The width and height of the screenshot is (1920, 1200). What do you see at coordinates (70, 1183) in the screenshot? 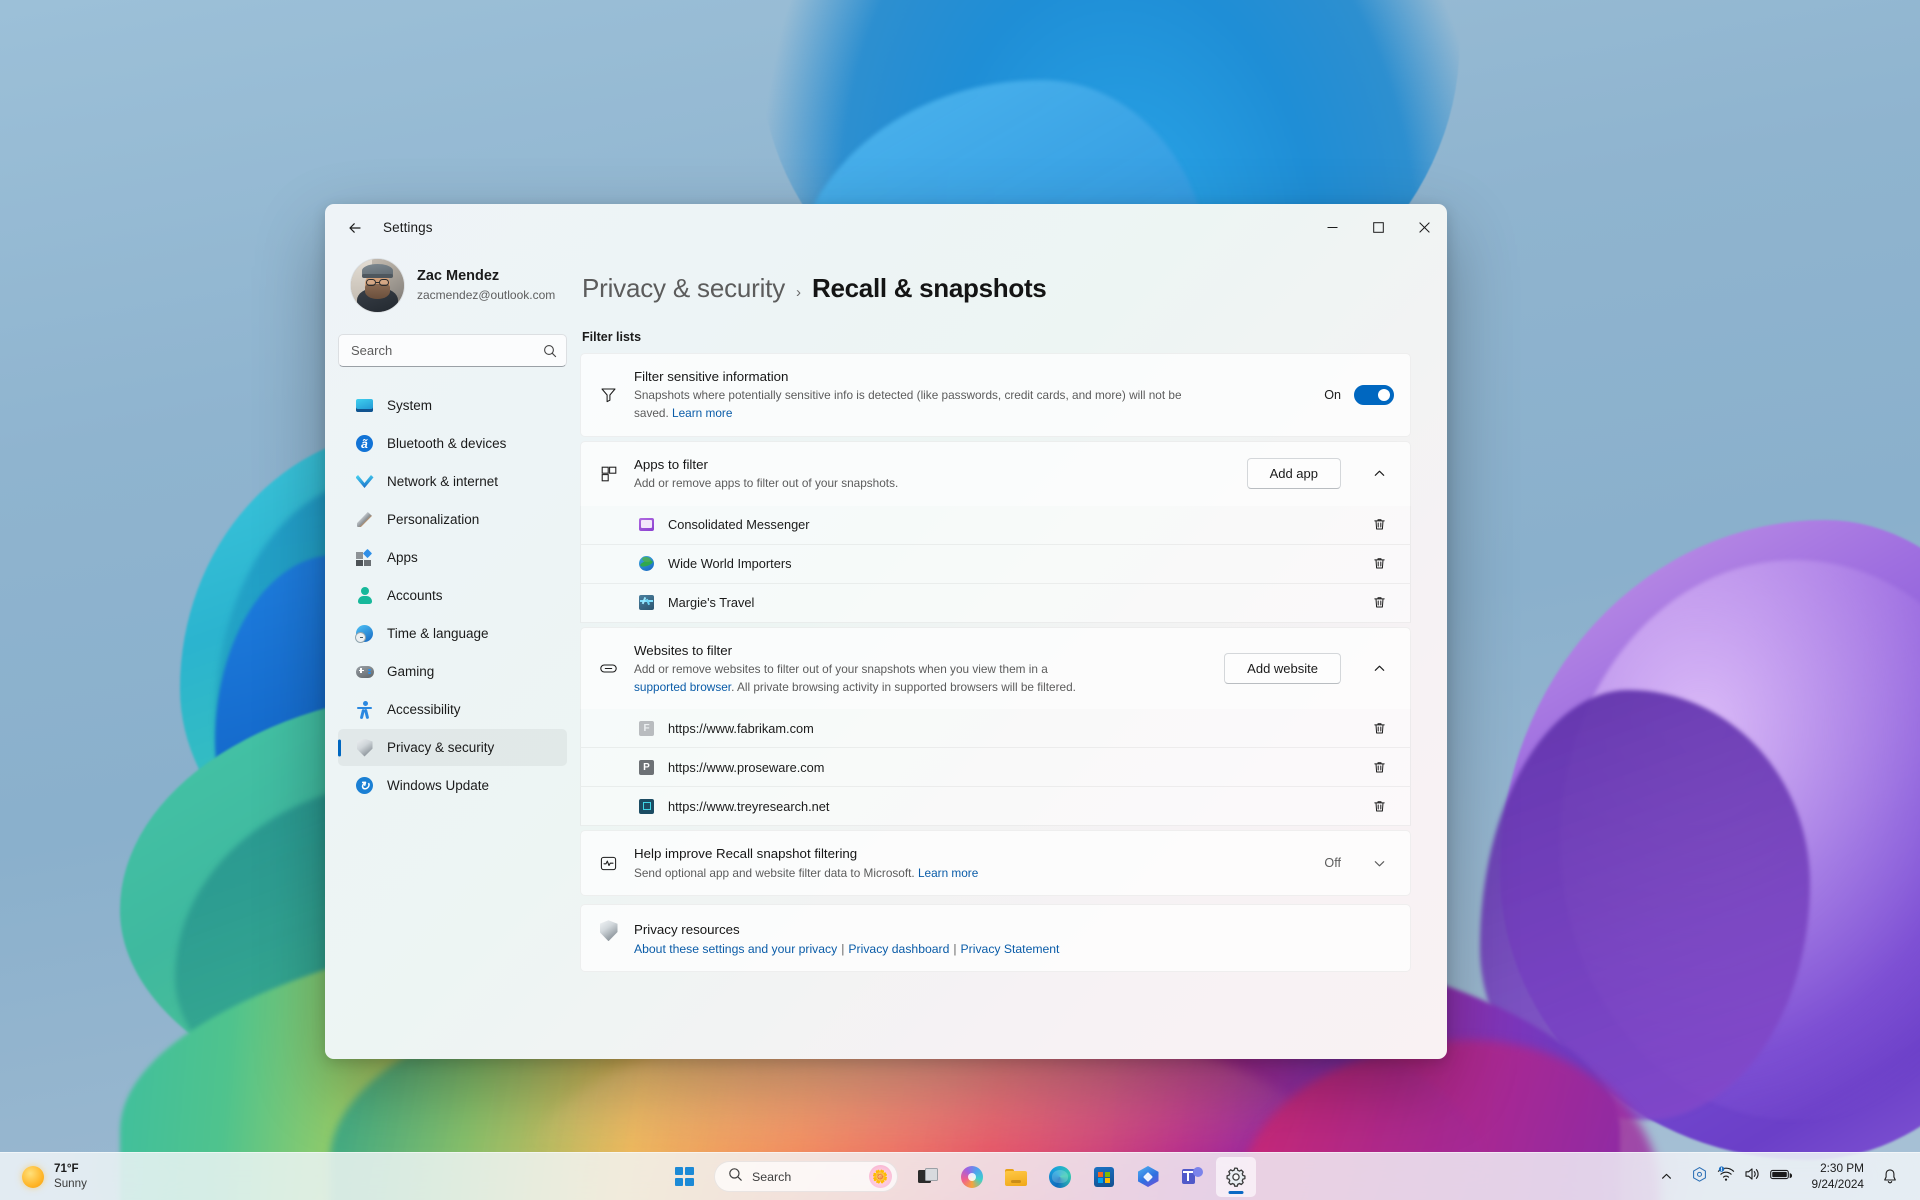
I see `weather-condition: Sunny` at bounding box center [70, 1183].